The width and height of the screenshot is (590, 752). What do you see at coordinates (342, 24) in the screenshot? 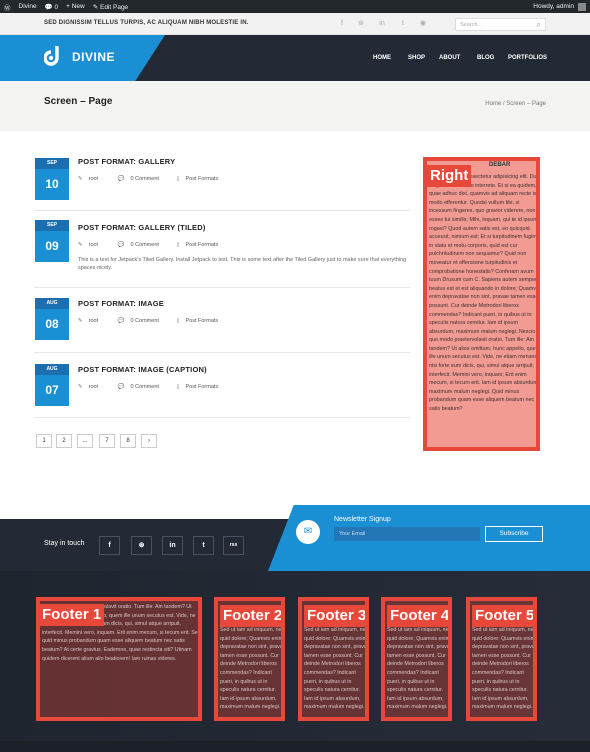
I see `facebook-icon: f` at bounding box center [342, 24].